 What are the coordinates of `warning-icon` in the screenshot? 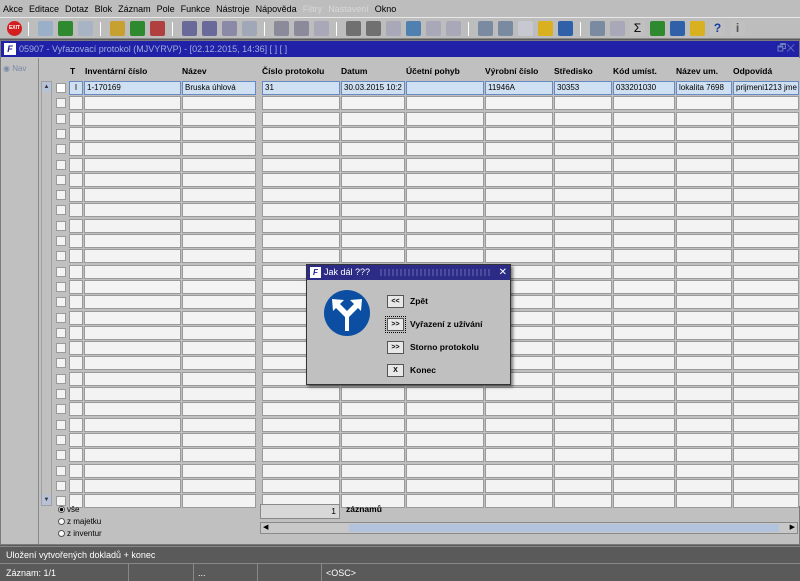 It's located at (565, 28).